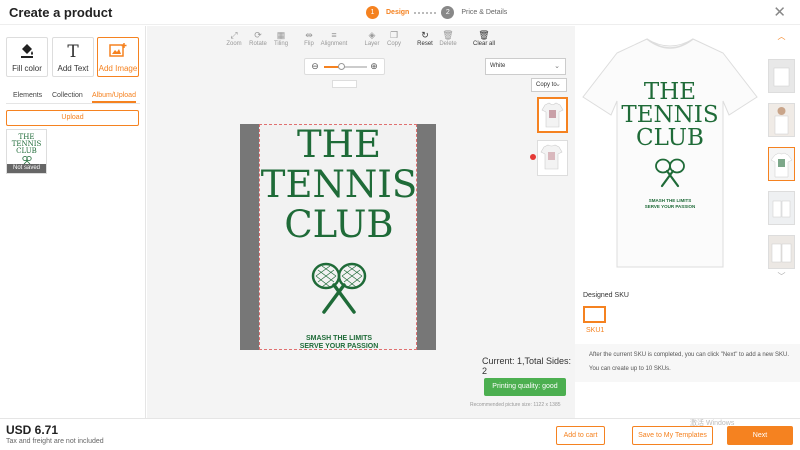 Image resolution: width=800 pixels, height=450 pixels. Describe the element at coordinates (580, 435) in the screenshot. I see `add-to-cart-button: Add to cart` at that location.